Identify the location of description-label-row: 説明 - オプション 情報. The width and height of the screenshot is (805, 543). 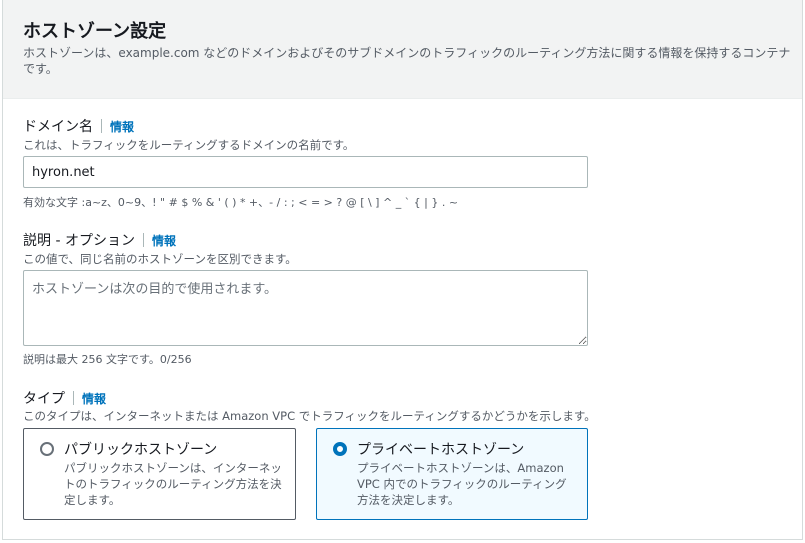
(99, 240).